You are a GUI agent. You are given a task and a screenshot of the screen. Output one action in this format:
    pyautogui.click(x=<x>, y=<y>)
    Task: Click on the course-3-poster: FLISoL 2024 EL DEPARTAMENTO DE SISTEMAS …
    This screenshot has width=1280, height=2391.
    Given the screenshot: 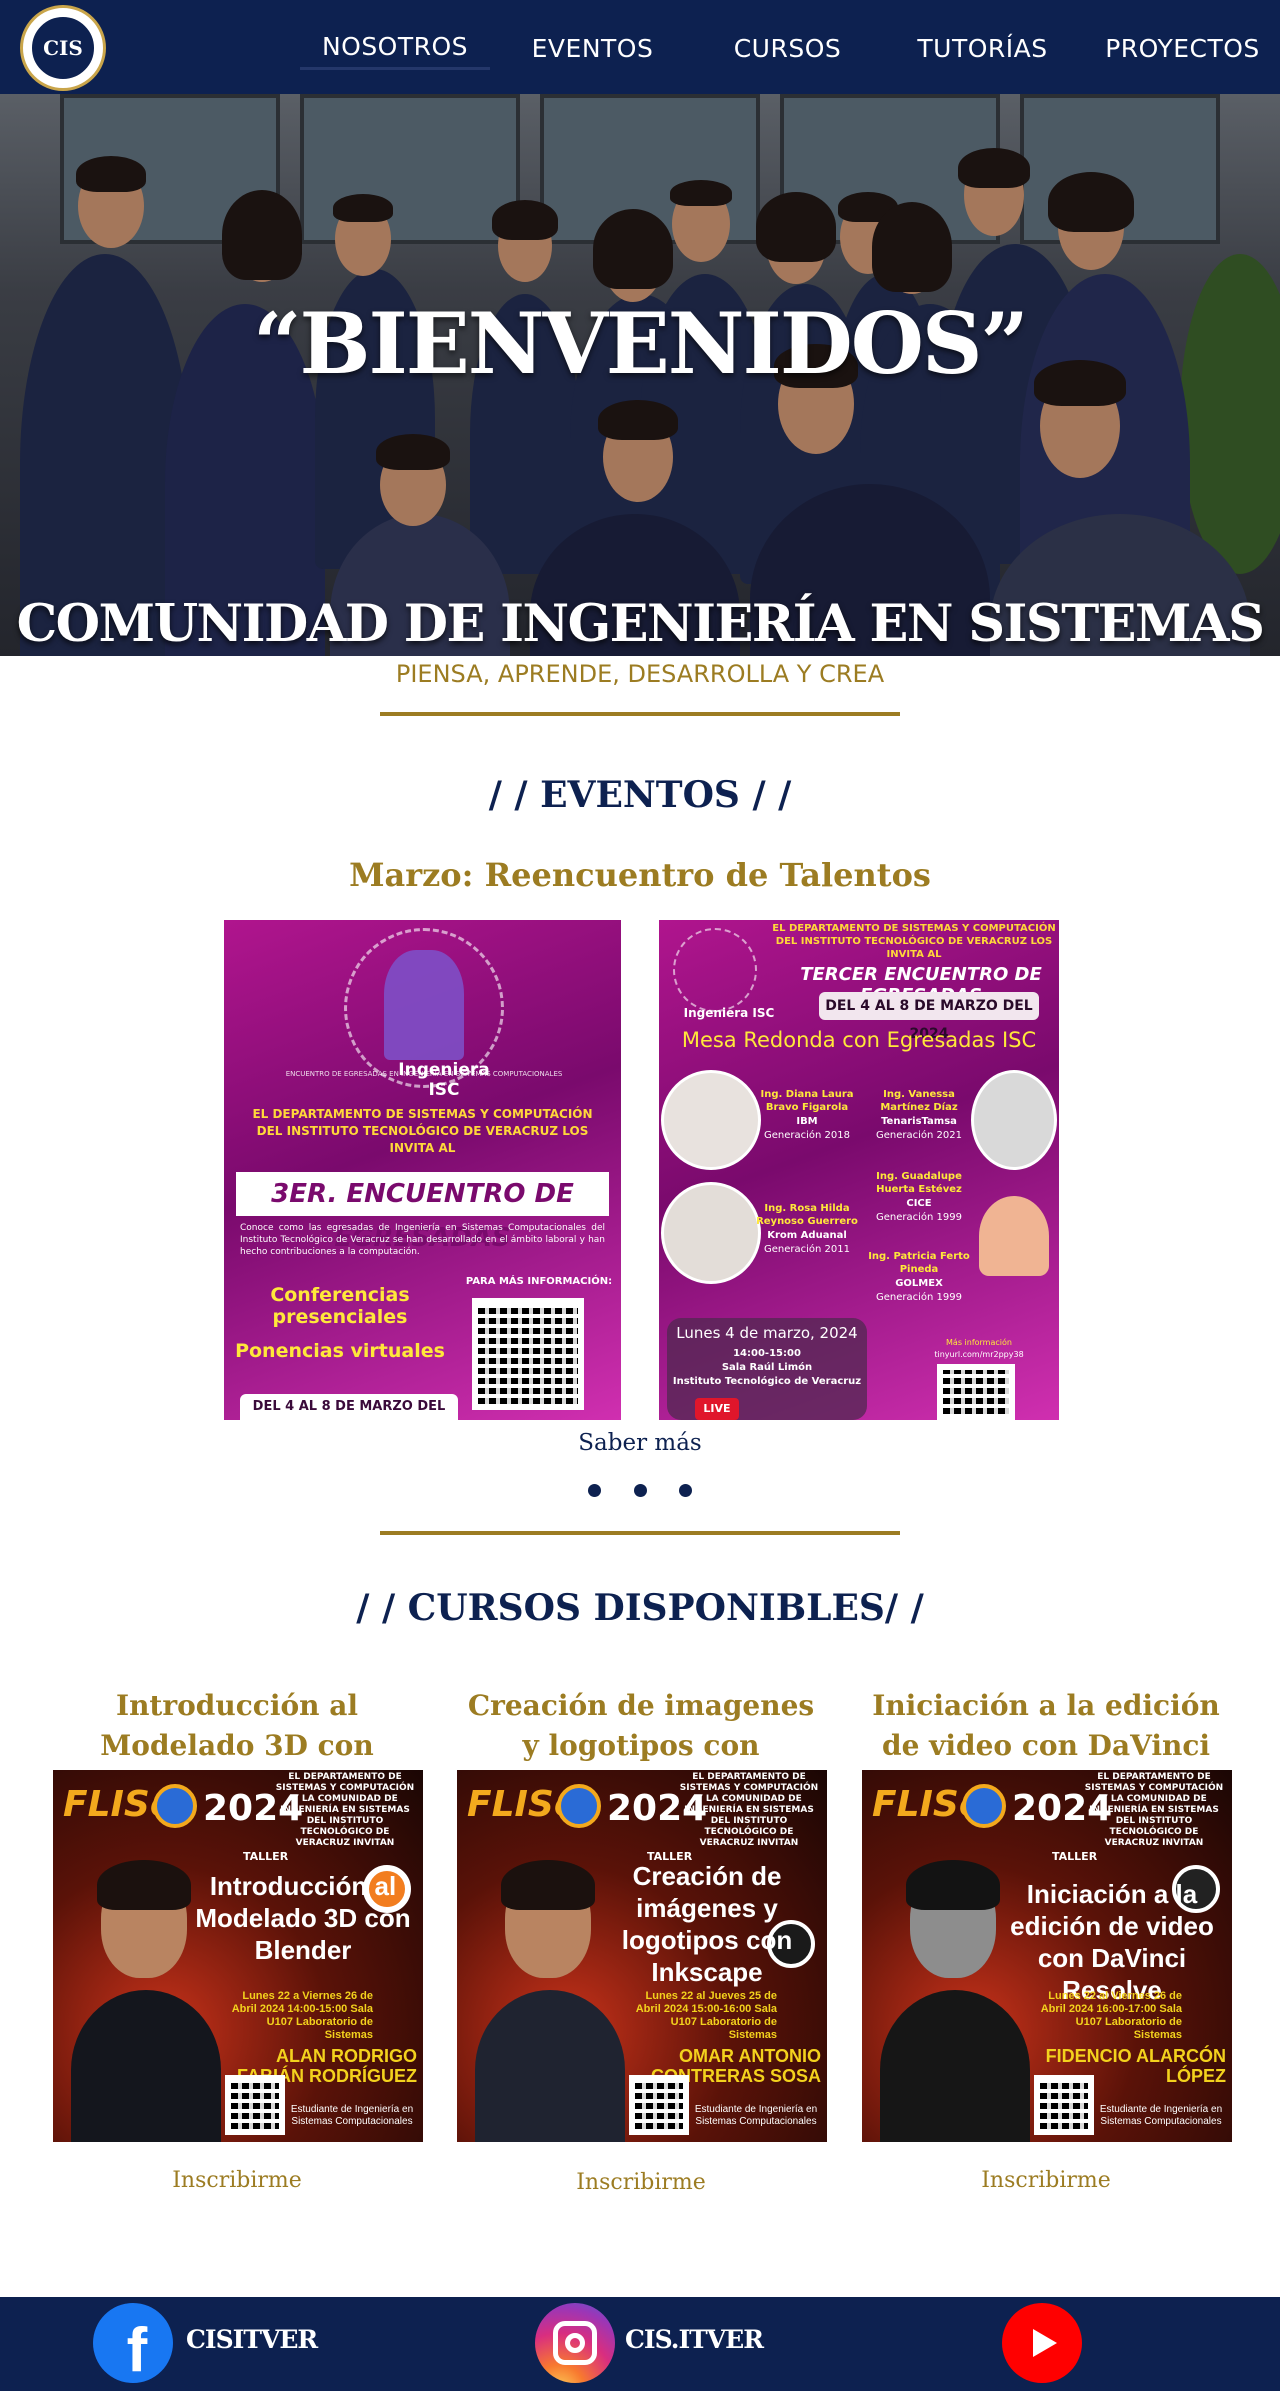 What is the action you would take?
    pyautogui.click(x=1047, y=1956)
    